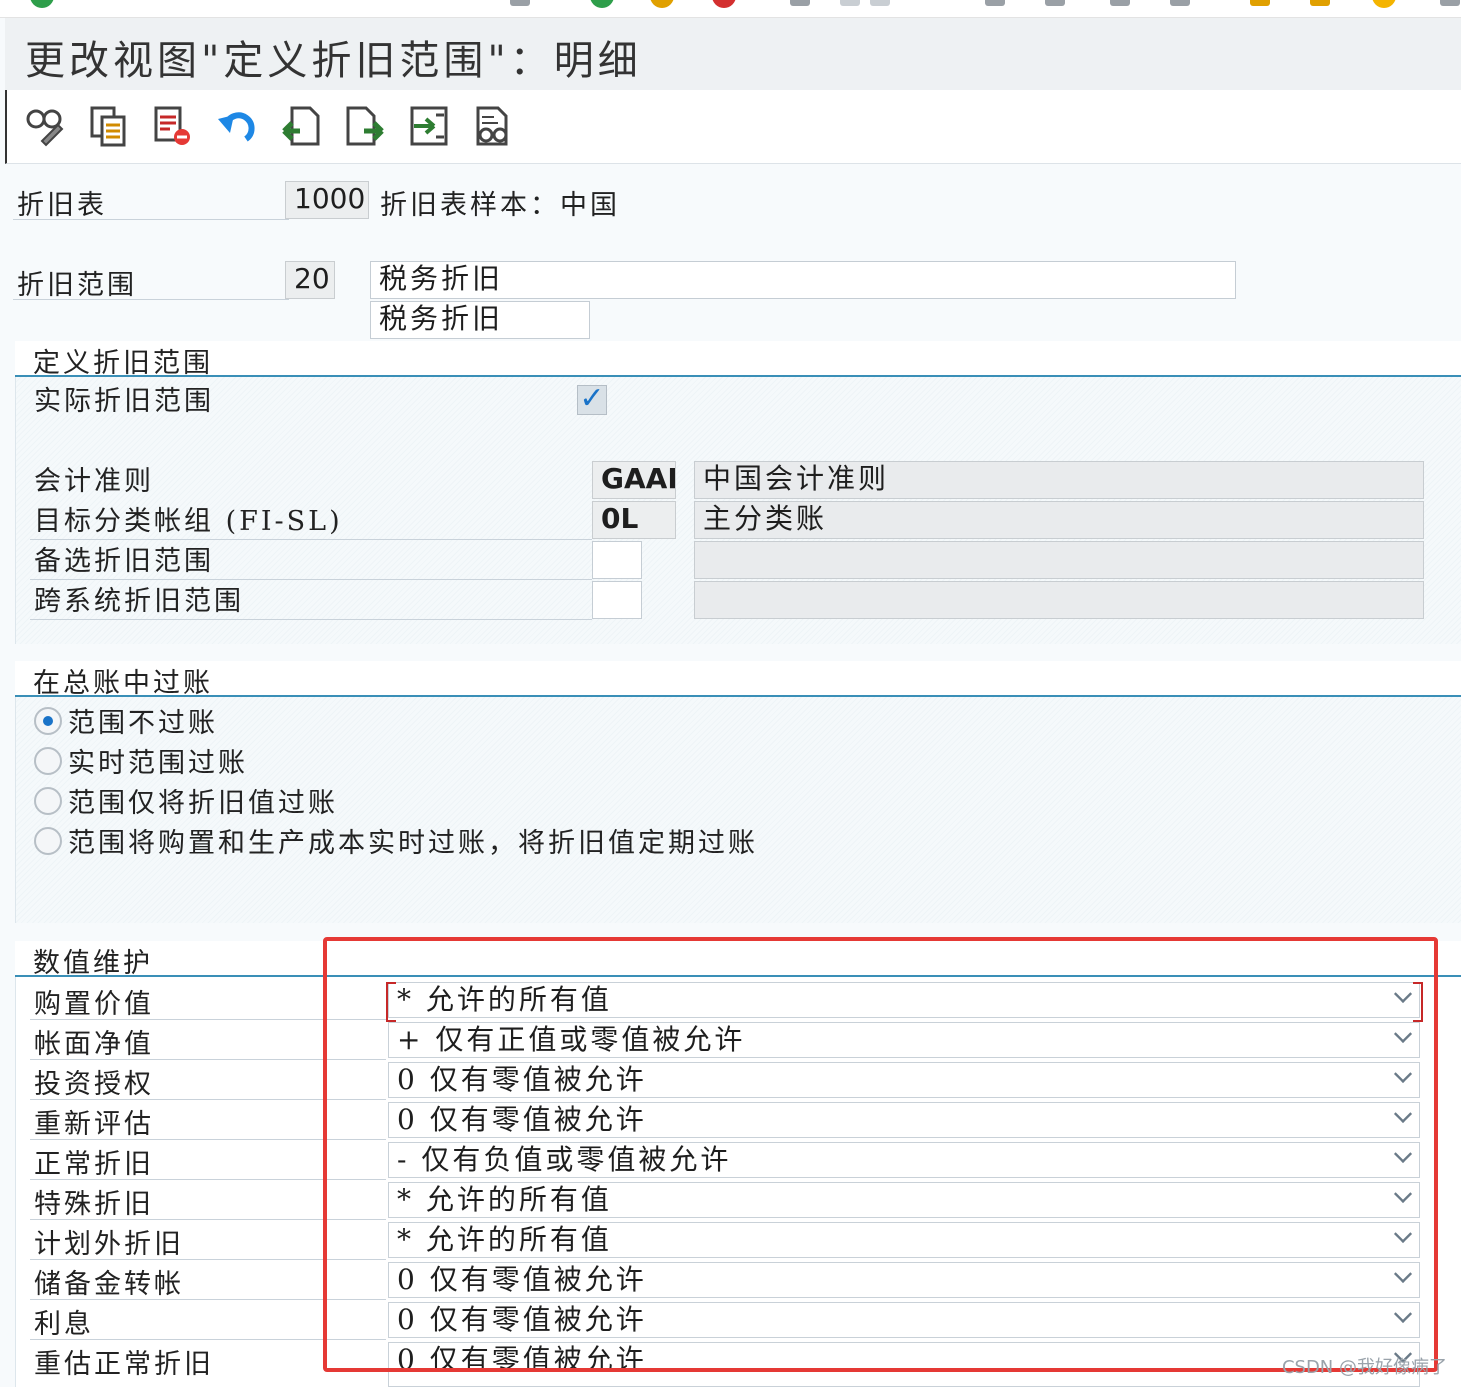 The image size is (1461, 1387). What do you see at coordinates (365, 126) in the screenshot?
I see `next-entry-icon` at bounding box center [365, 126].